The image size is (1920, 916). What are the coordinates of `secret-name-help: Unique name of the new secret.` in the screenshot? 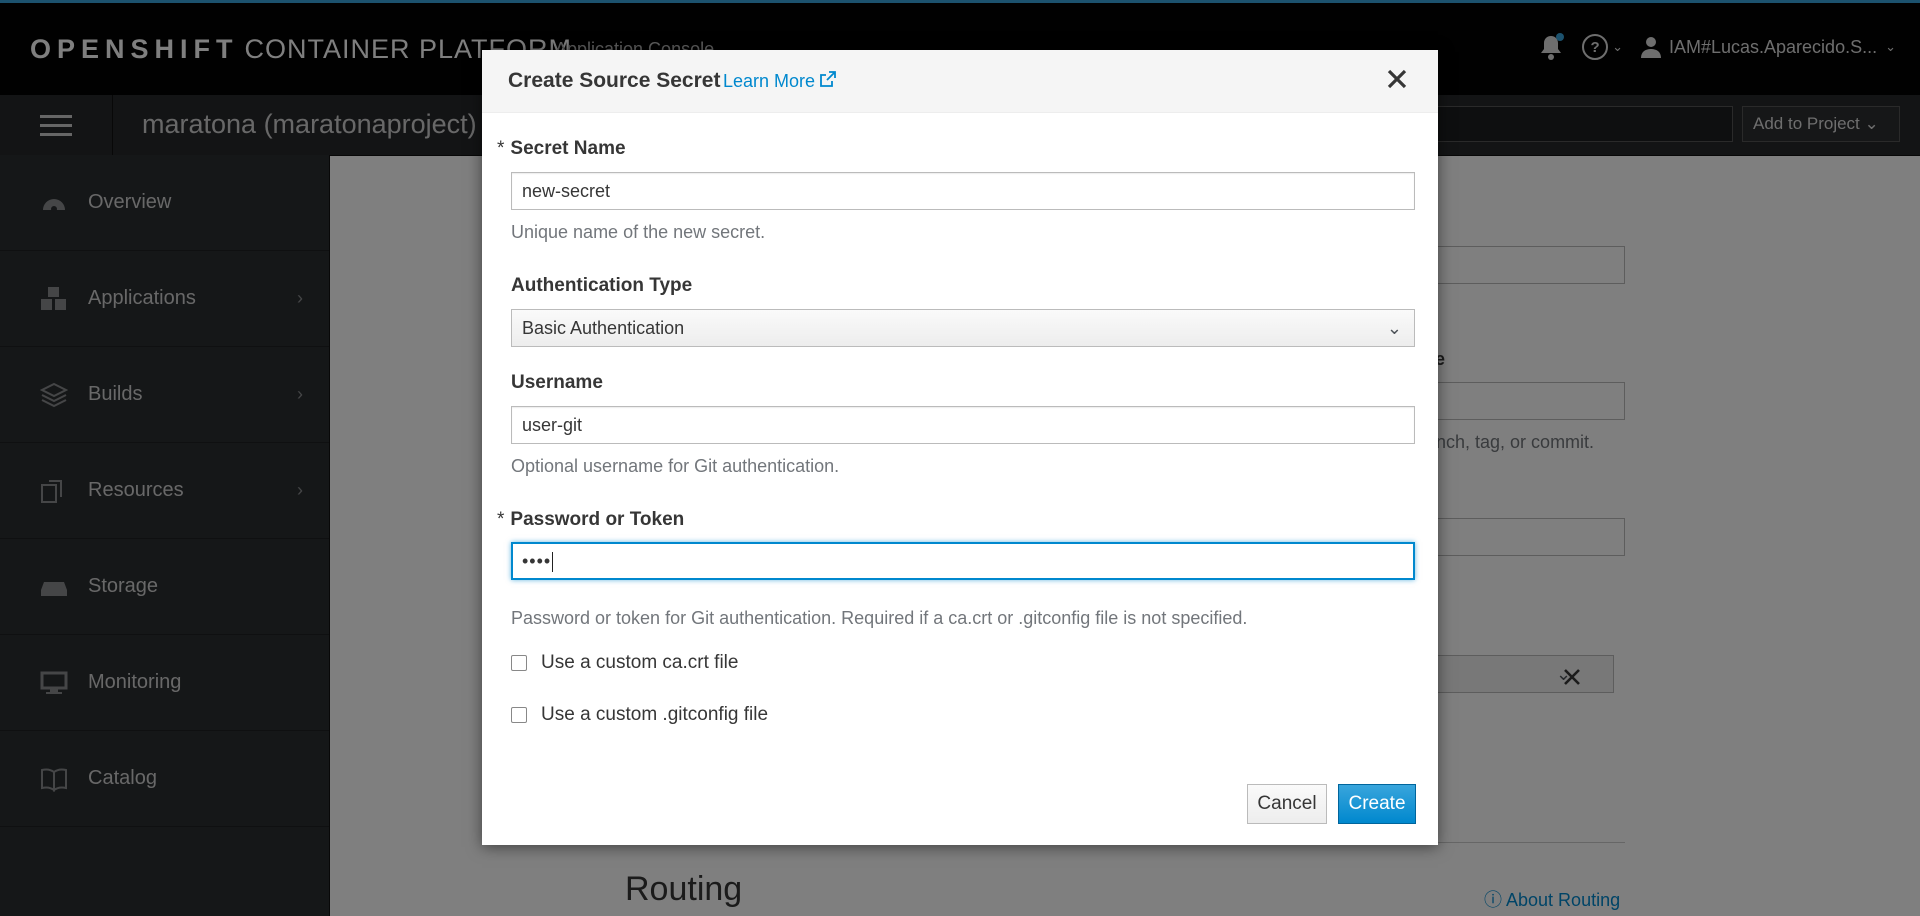 It's located at (638, 232).